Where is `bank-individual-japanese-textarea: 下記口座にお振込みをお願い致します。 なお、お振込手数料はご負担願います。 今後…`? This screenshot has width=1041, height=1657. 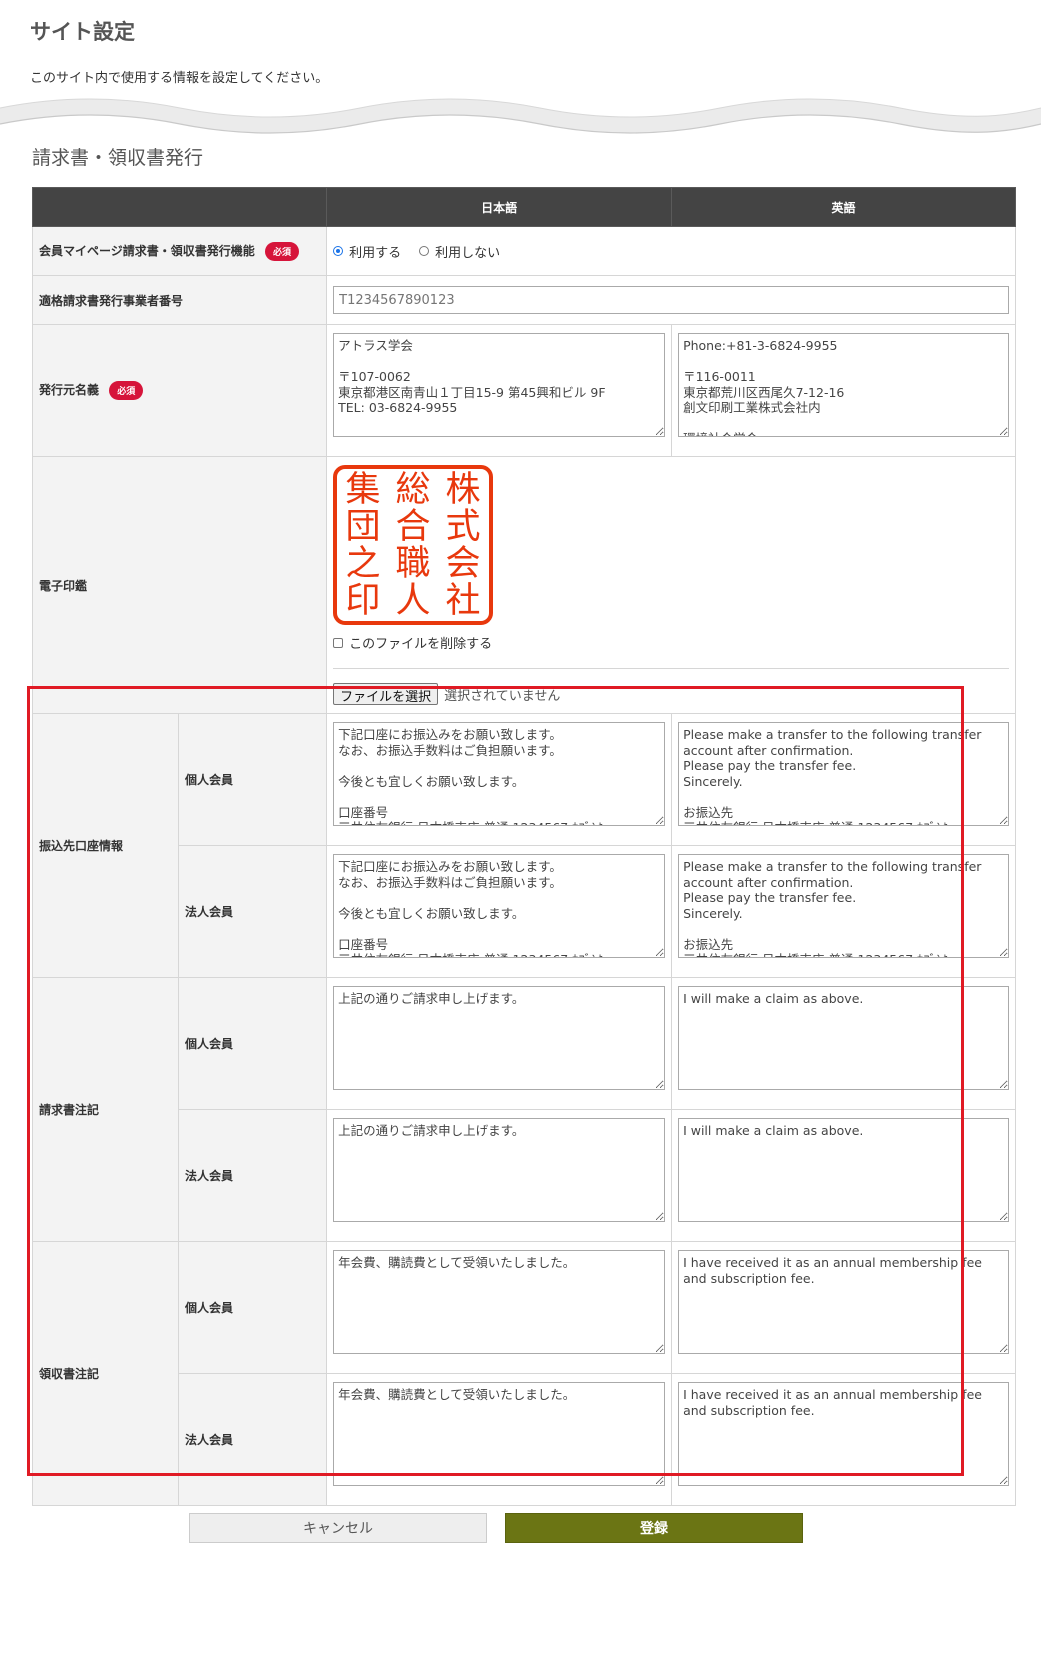 bank-individual-japanese-textarea: 下記口座にお振込みをお願い致します。 なお、お振込手数料はご負担願います。 今後… is located at coordinates (499, 774).